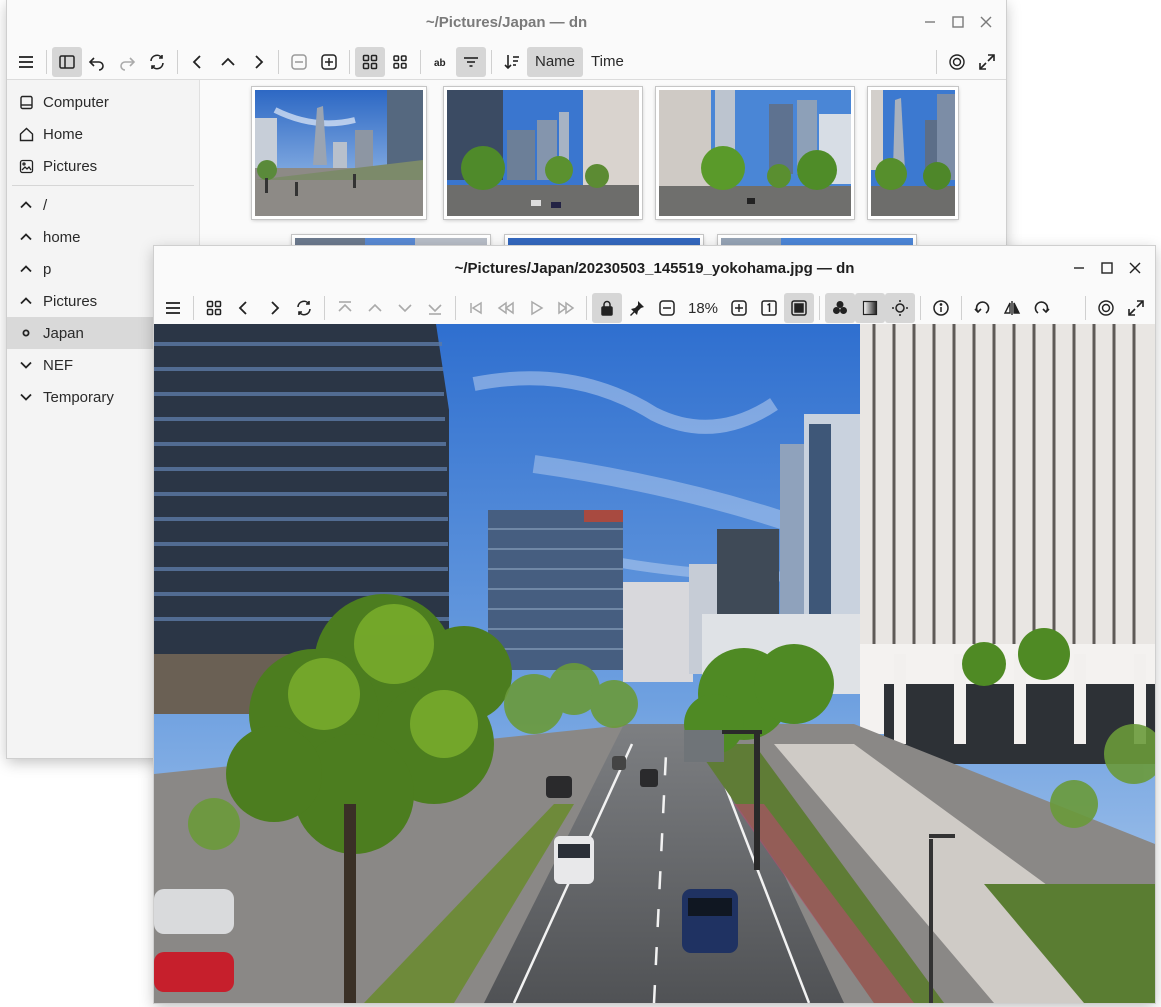 Image resolution: width=1161 pixels, height=1007 pixels. I want to click on grid-small-icon, so click(400, 61).